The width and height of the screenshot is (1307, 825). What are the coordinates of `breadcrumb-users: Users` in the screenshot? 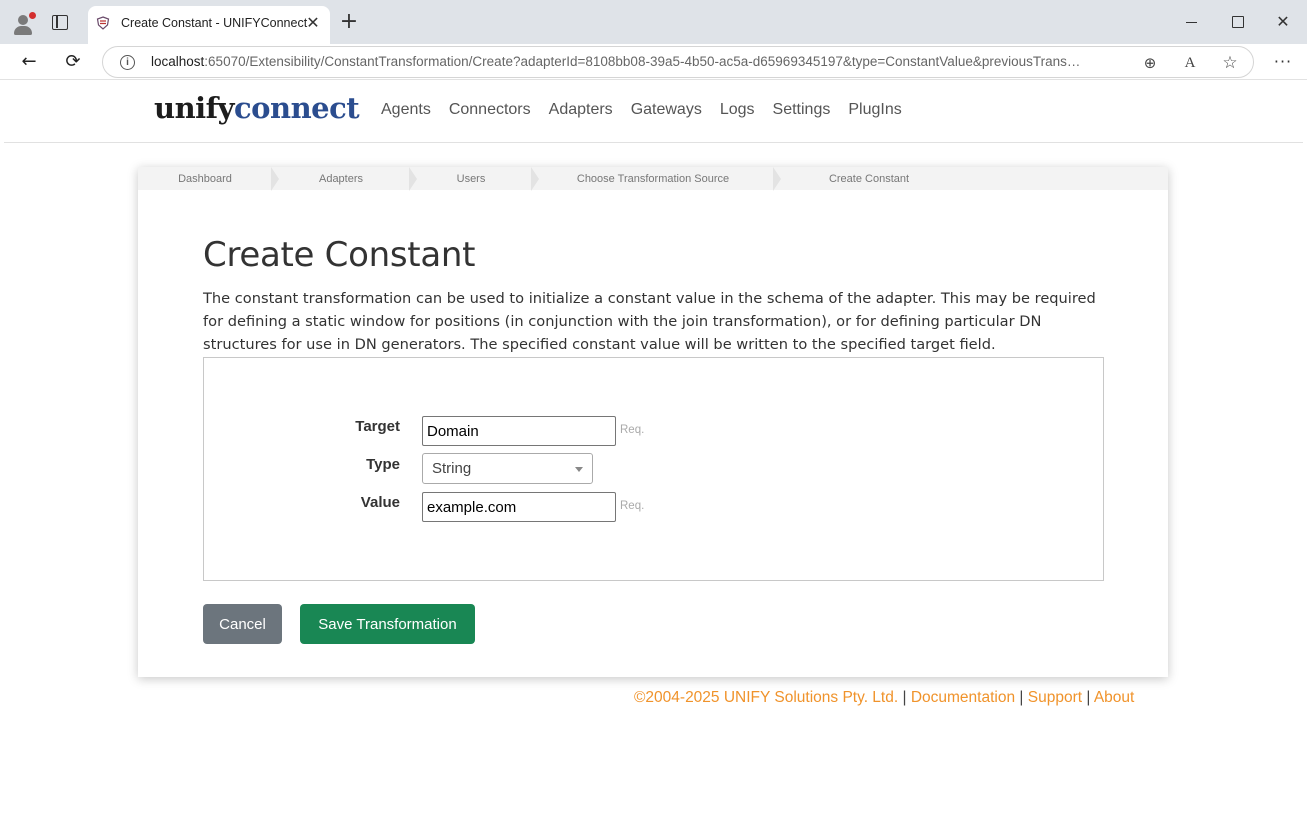 It's located at (474, 179).